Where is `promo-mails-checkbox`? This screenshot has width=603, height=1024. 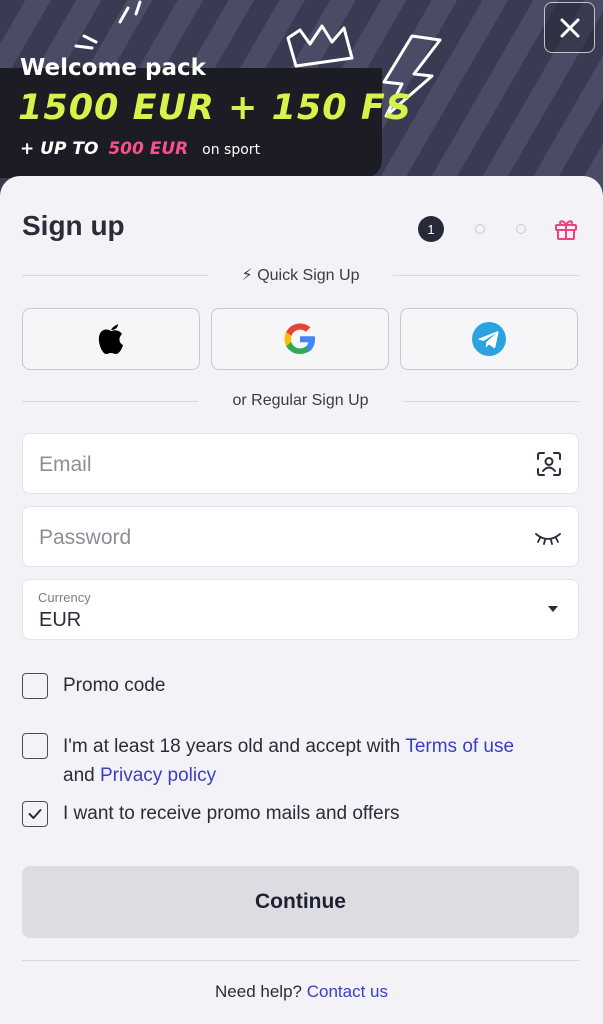 promo-mails-checkbox is located at coordinates (35, 814).